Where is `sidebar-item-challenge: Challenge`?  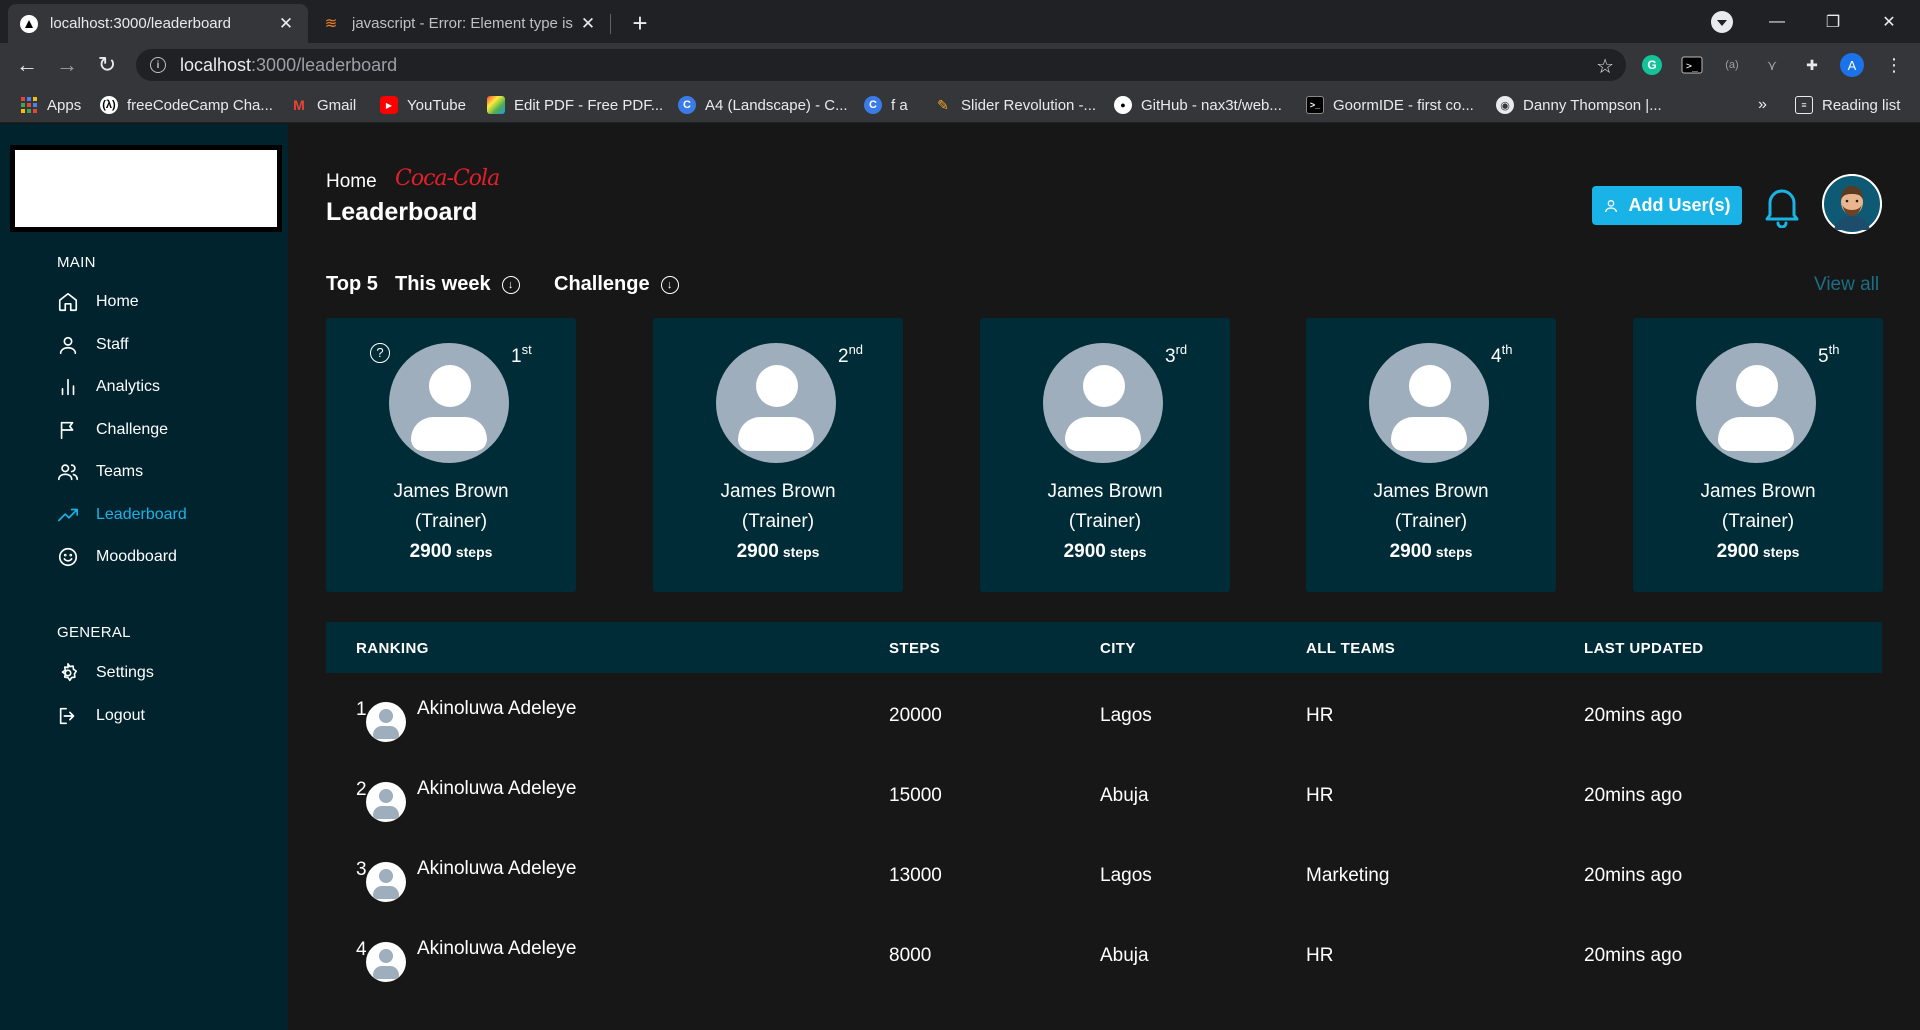
sidebar-item-challenge: Challenge is located at coordinates (112, 430).